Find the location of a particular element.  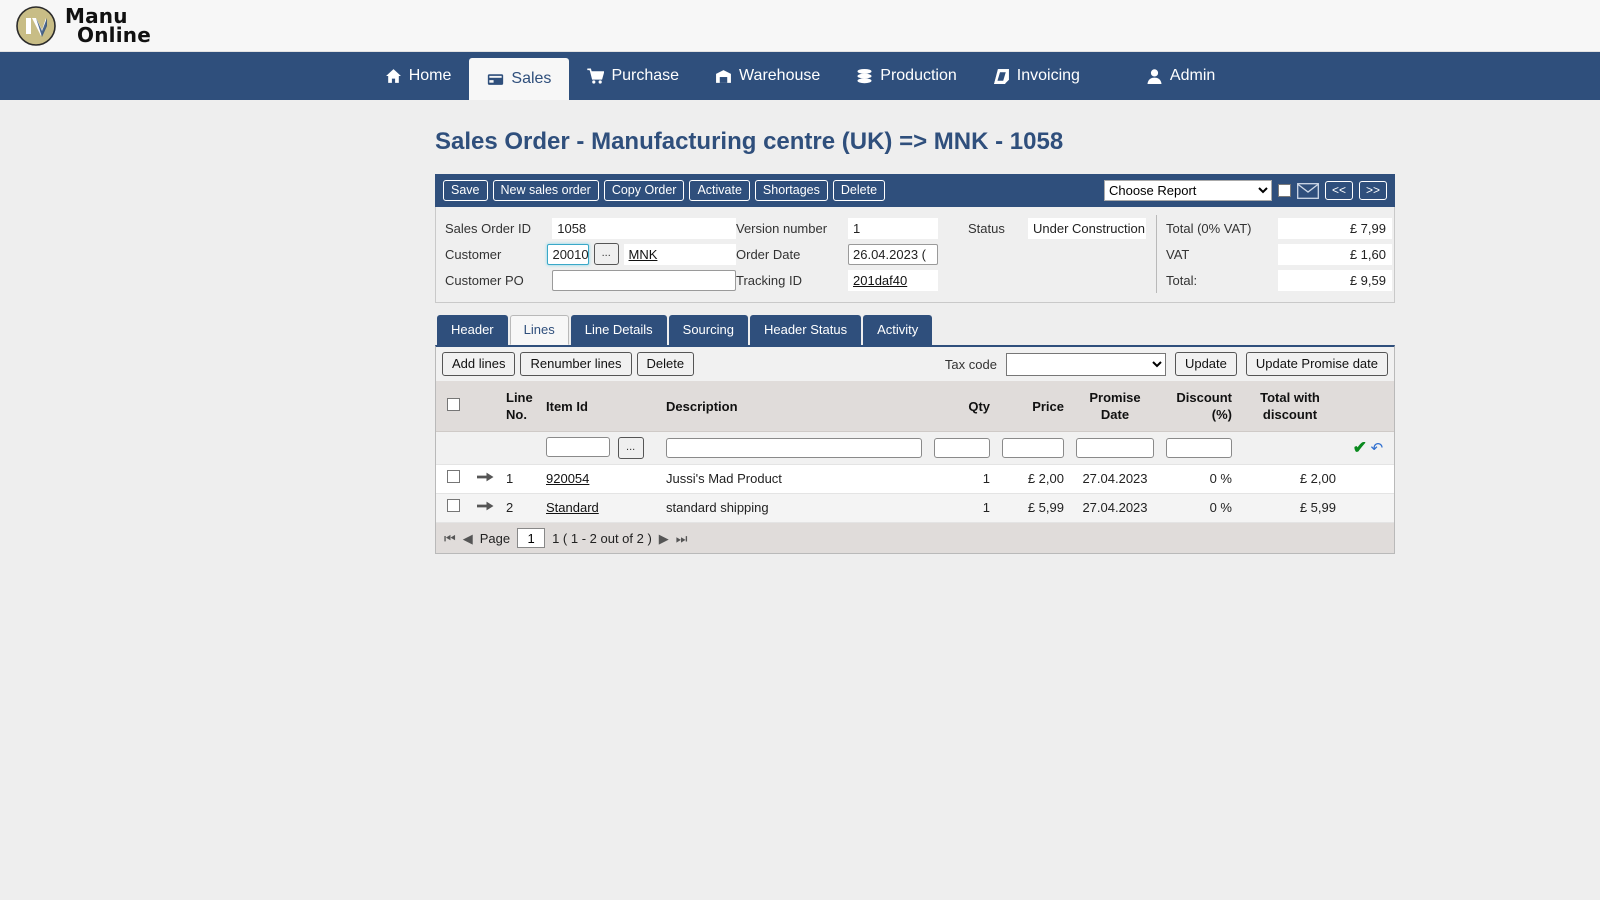

row-description: standard shipping is located at coordinates (794, 508).